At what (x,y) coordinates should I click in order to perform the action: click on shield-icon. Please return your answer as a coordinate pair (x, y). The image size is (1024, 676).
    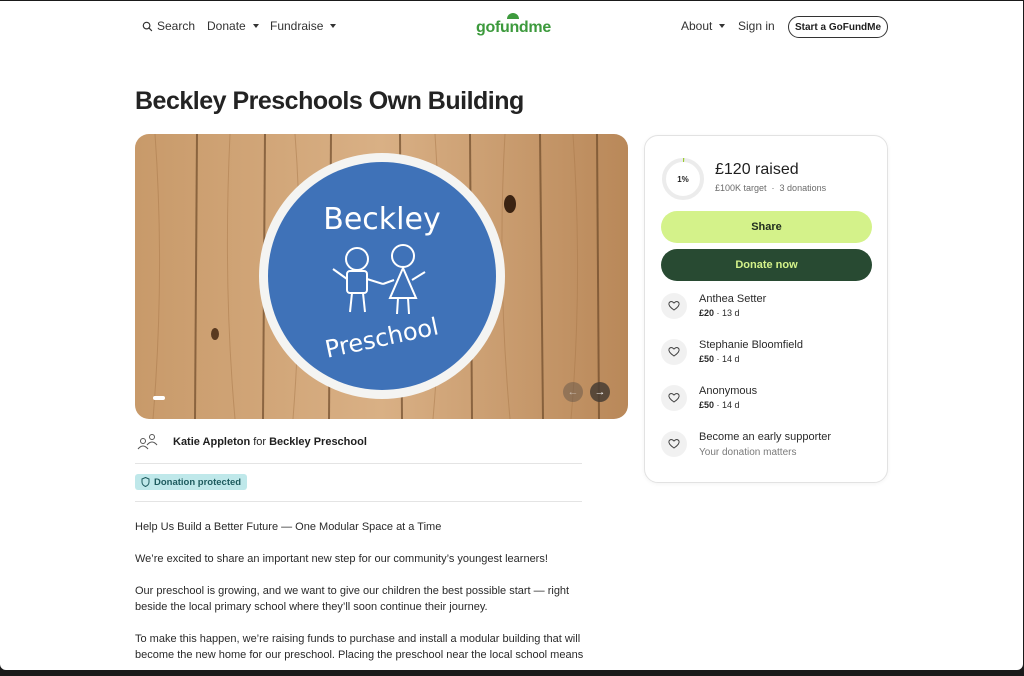
    Looking at the image, I should click on (145, 482).